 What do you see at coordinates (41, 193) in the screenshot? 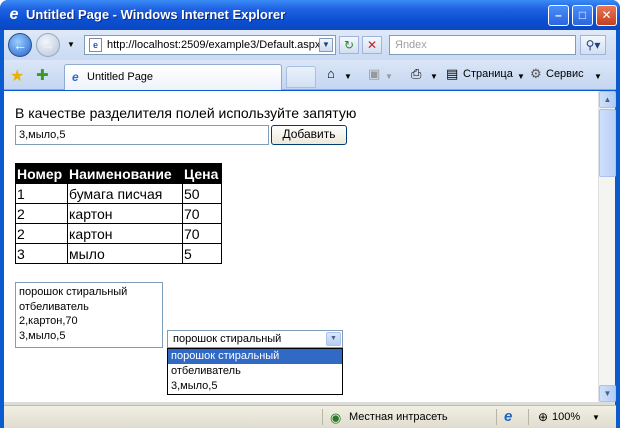
I see `table-cell: 1` at bounding box center [41, 193].